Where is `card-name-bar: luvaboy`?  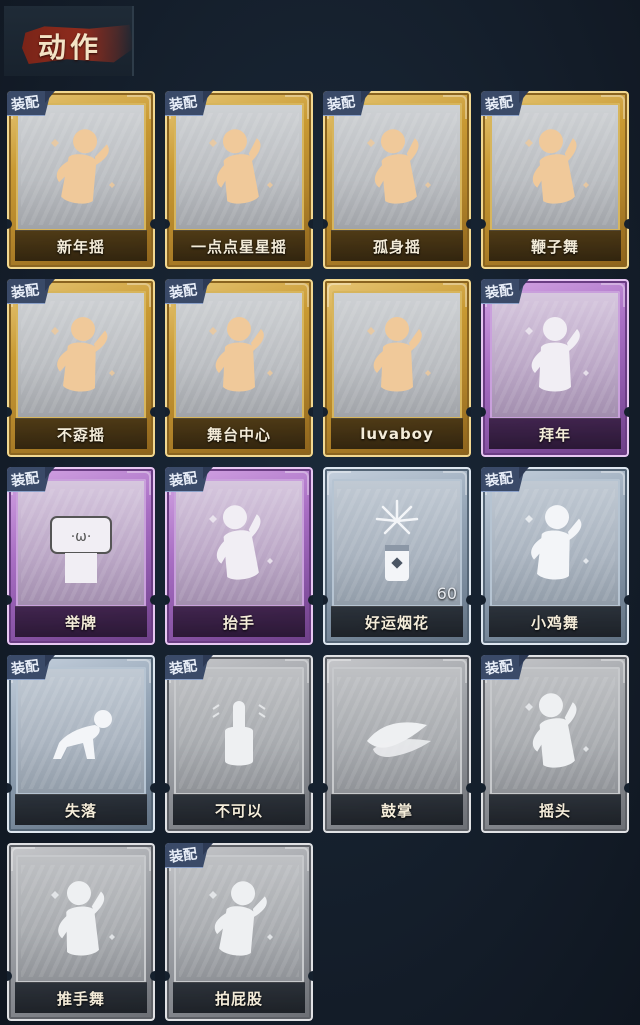
card-name-bar: luvaboy is located at coordinates (397, 433).